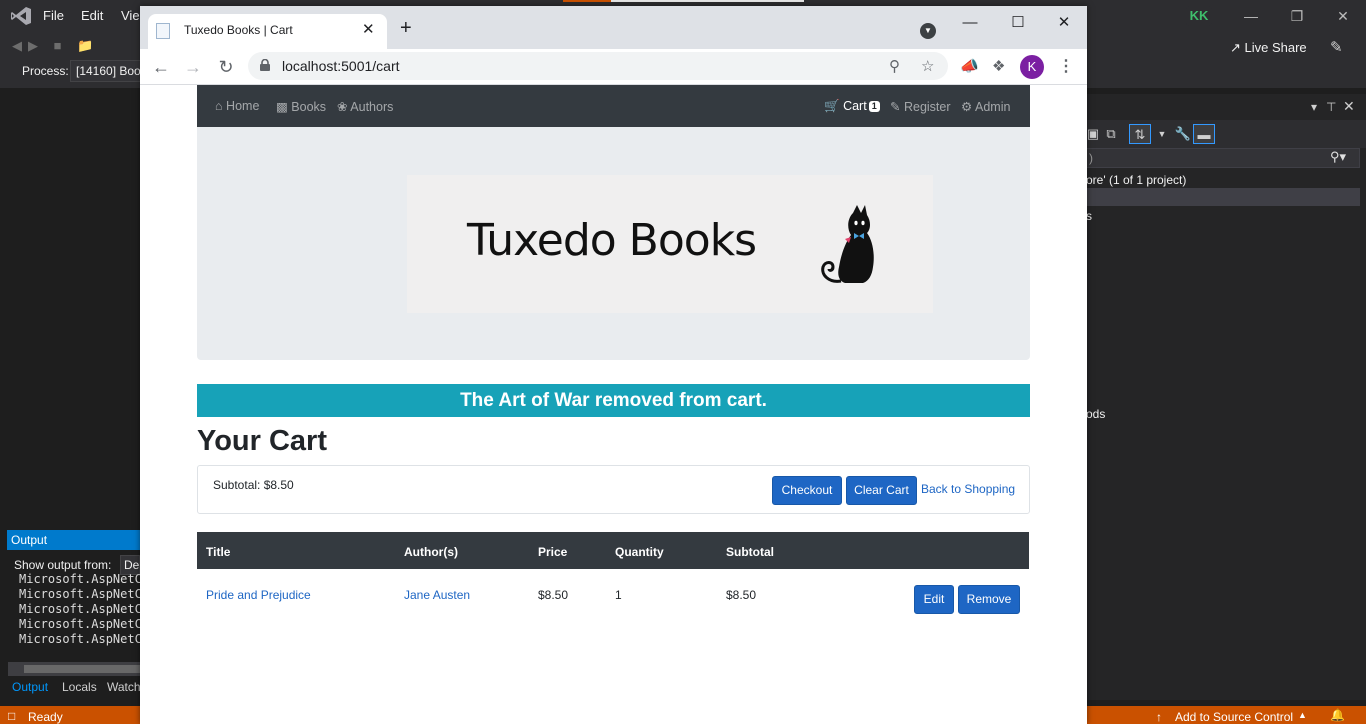  I want to click on vs-tab-watch: Watch, so click(124, 687).